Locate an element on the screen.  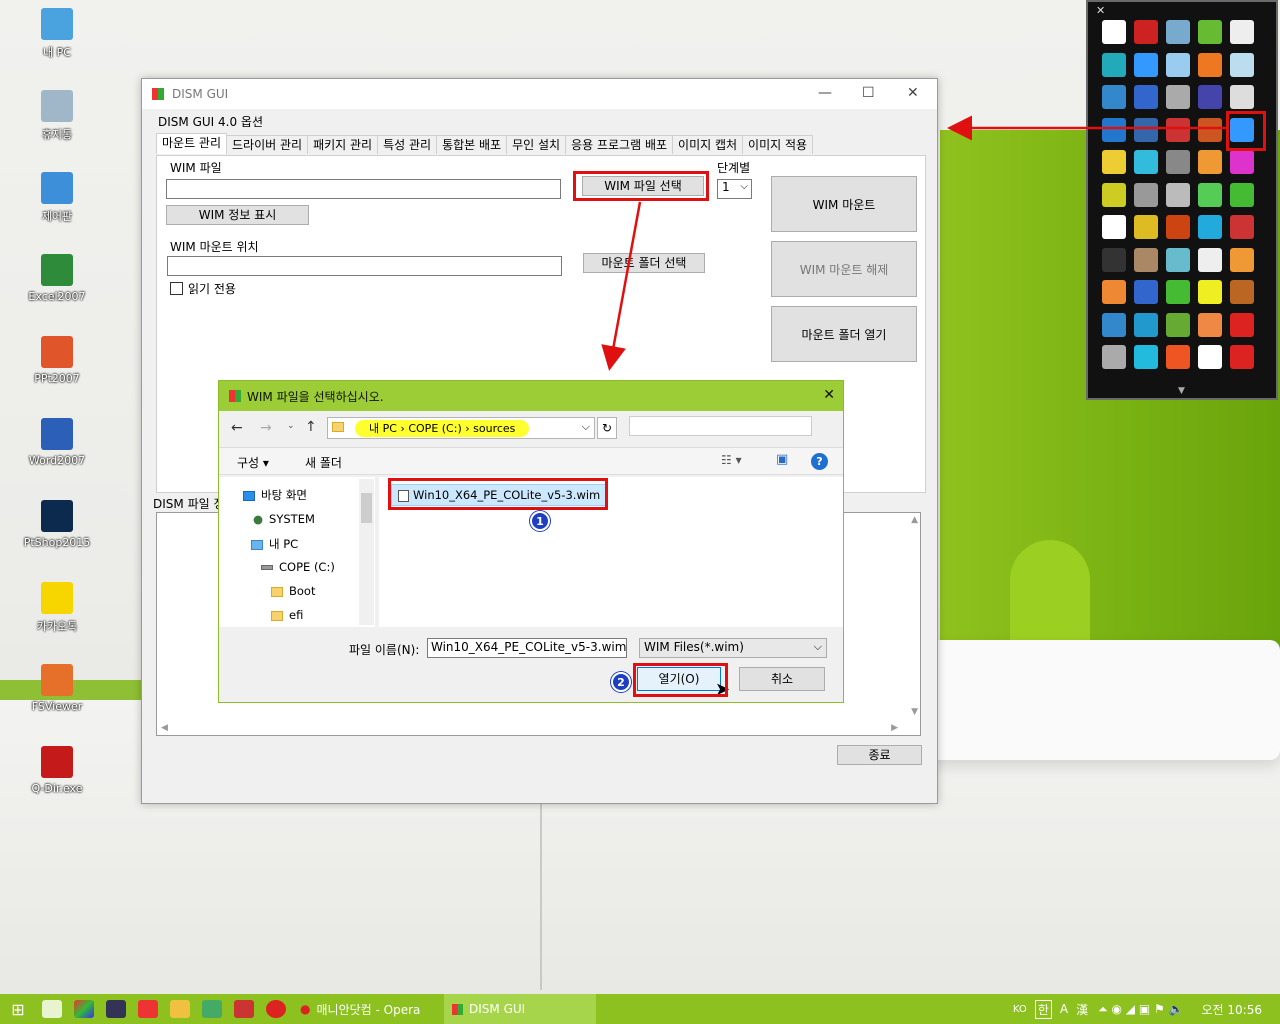
user-icon: ● is located at coordinates (258, 519).